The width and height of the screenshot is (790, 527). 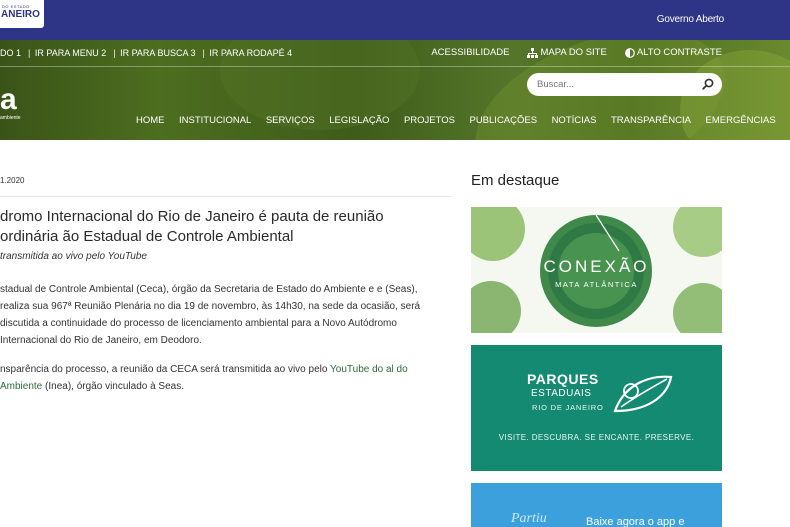 I want to click on site-logo: a, so click(x=15, y=100).